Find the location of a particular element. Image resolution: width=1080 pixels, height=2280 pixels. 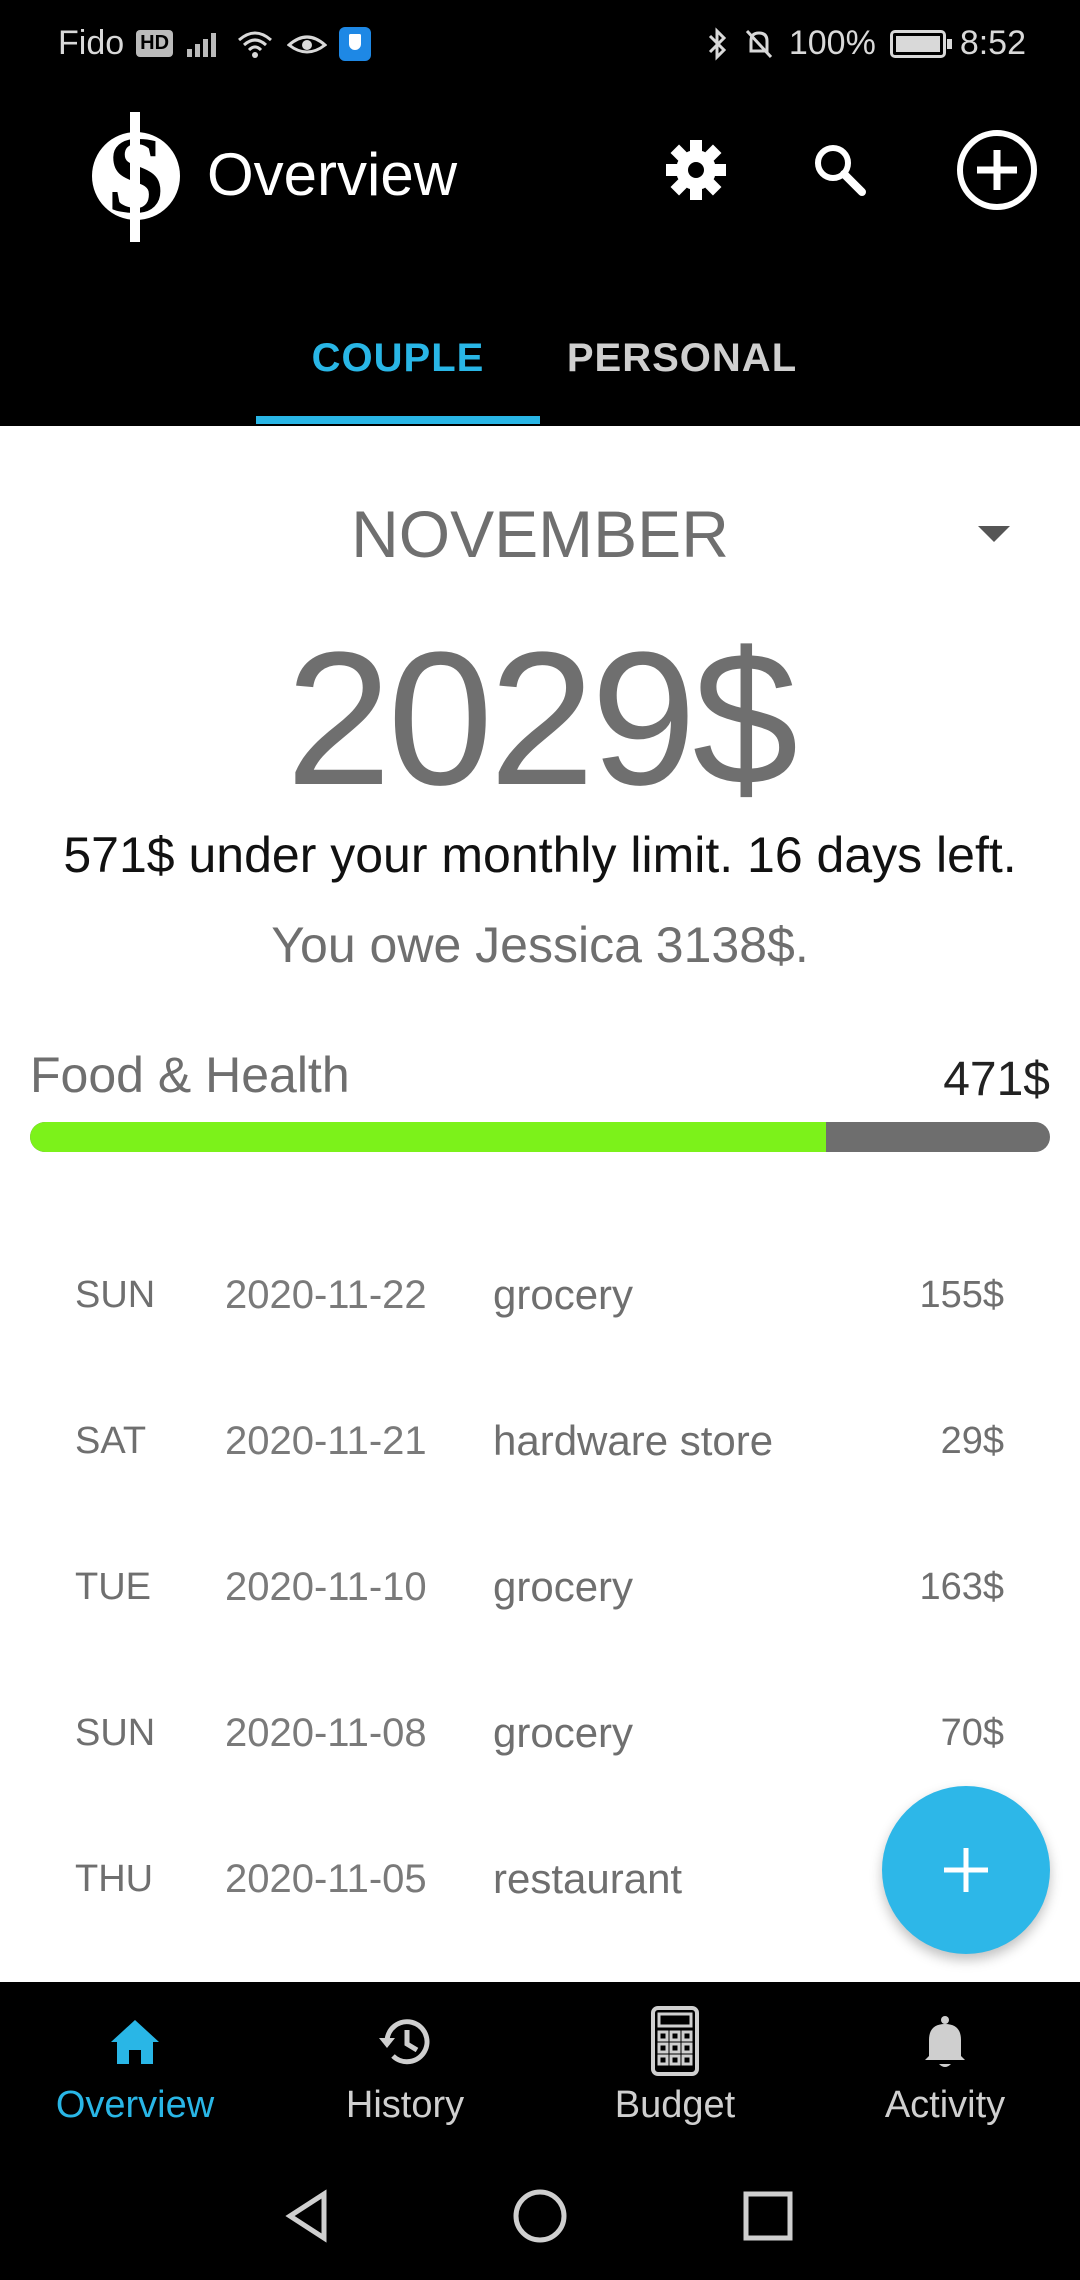

tx-day: THU is located at coordinates (114, 1878).